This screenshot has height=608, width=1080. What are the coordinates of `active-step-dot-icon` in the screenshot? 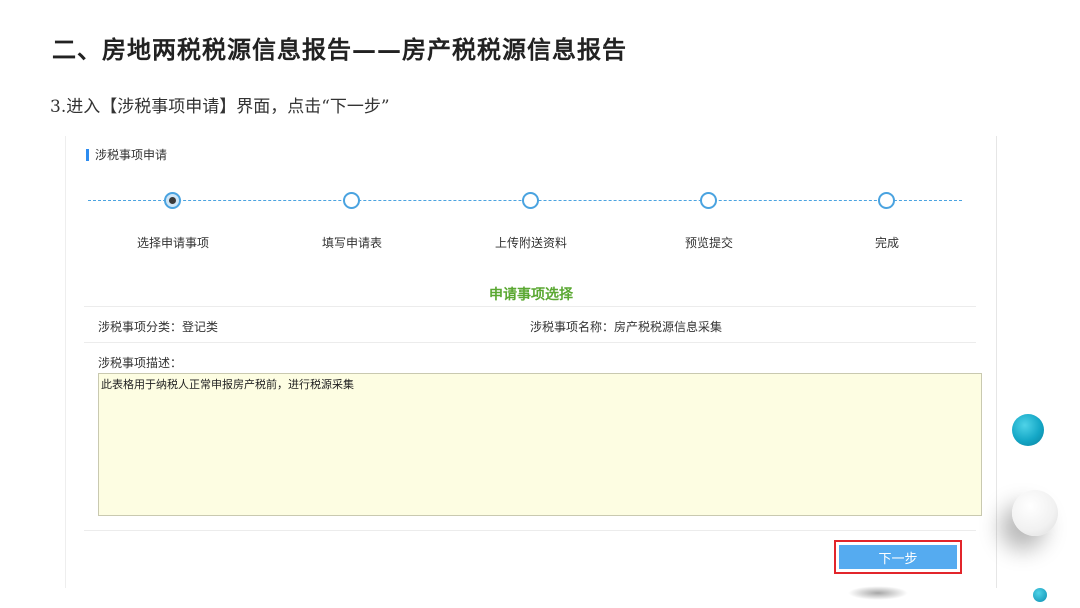 It's located at (172, 200).